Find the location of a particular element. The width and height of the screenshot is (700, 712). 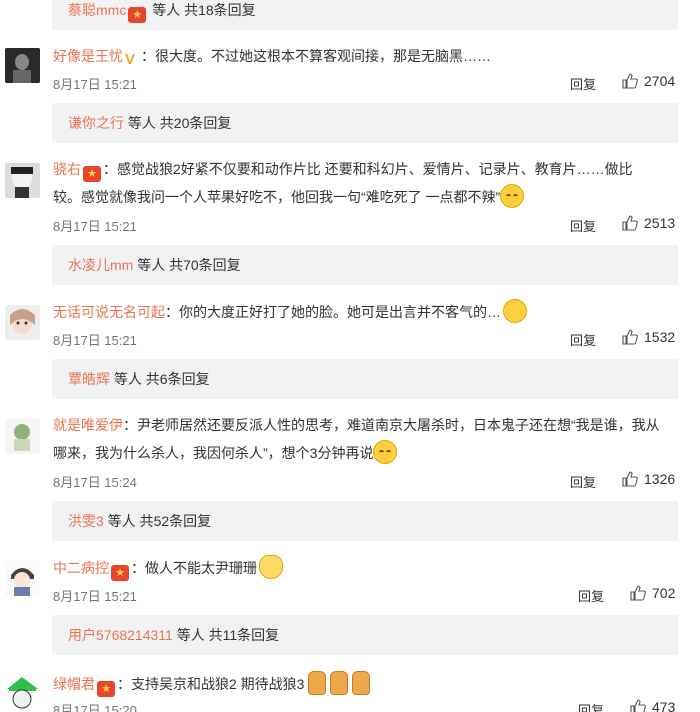

reply-user-link: 谦你之行 is located at coordinates (96, 123).